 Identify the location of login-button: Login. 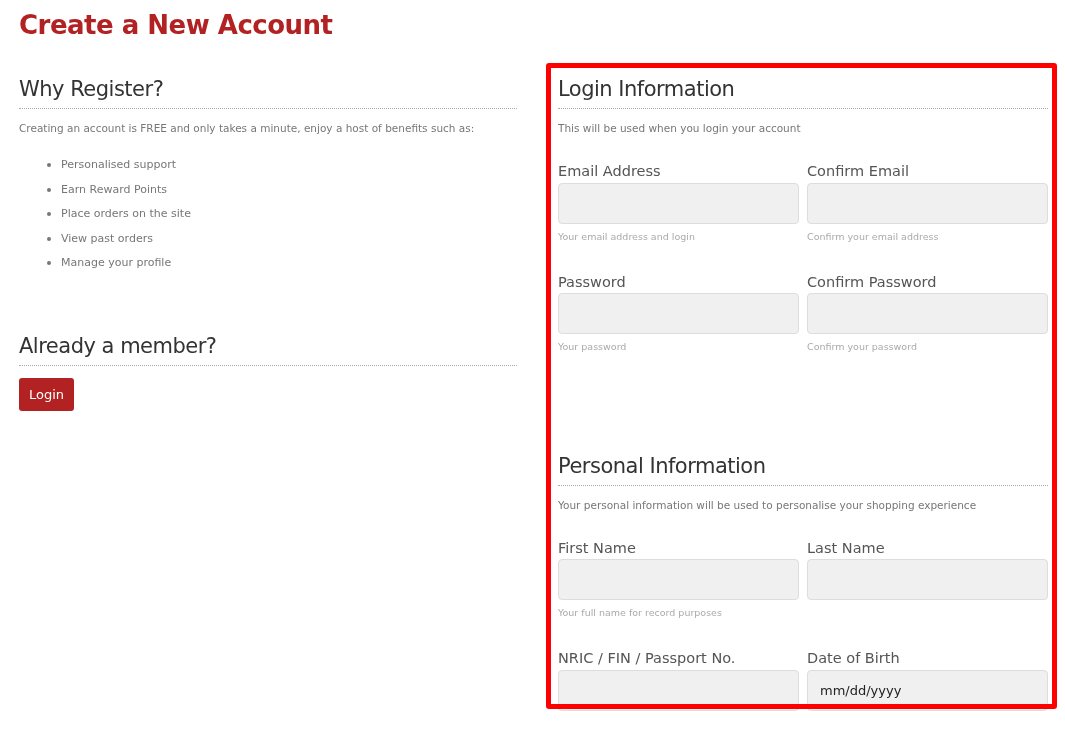
(47, 394).